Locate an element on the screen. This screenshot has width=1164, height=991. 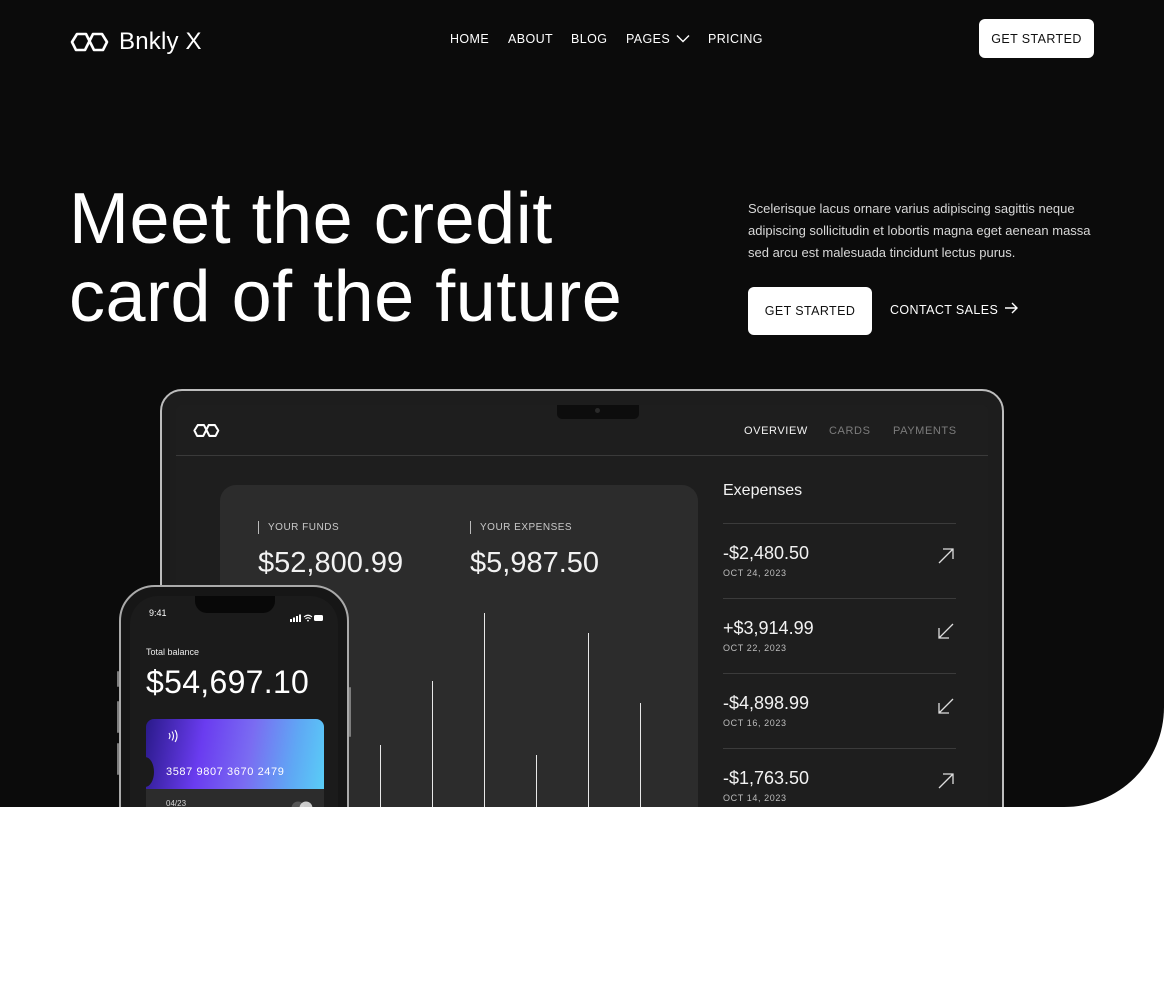
brand-logo: Bnkly X is located at coordinates (135, 42).